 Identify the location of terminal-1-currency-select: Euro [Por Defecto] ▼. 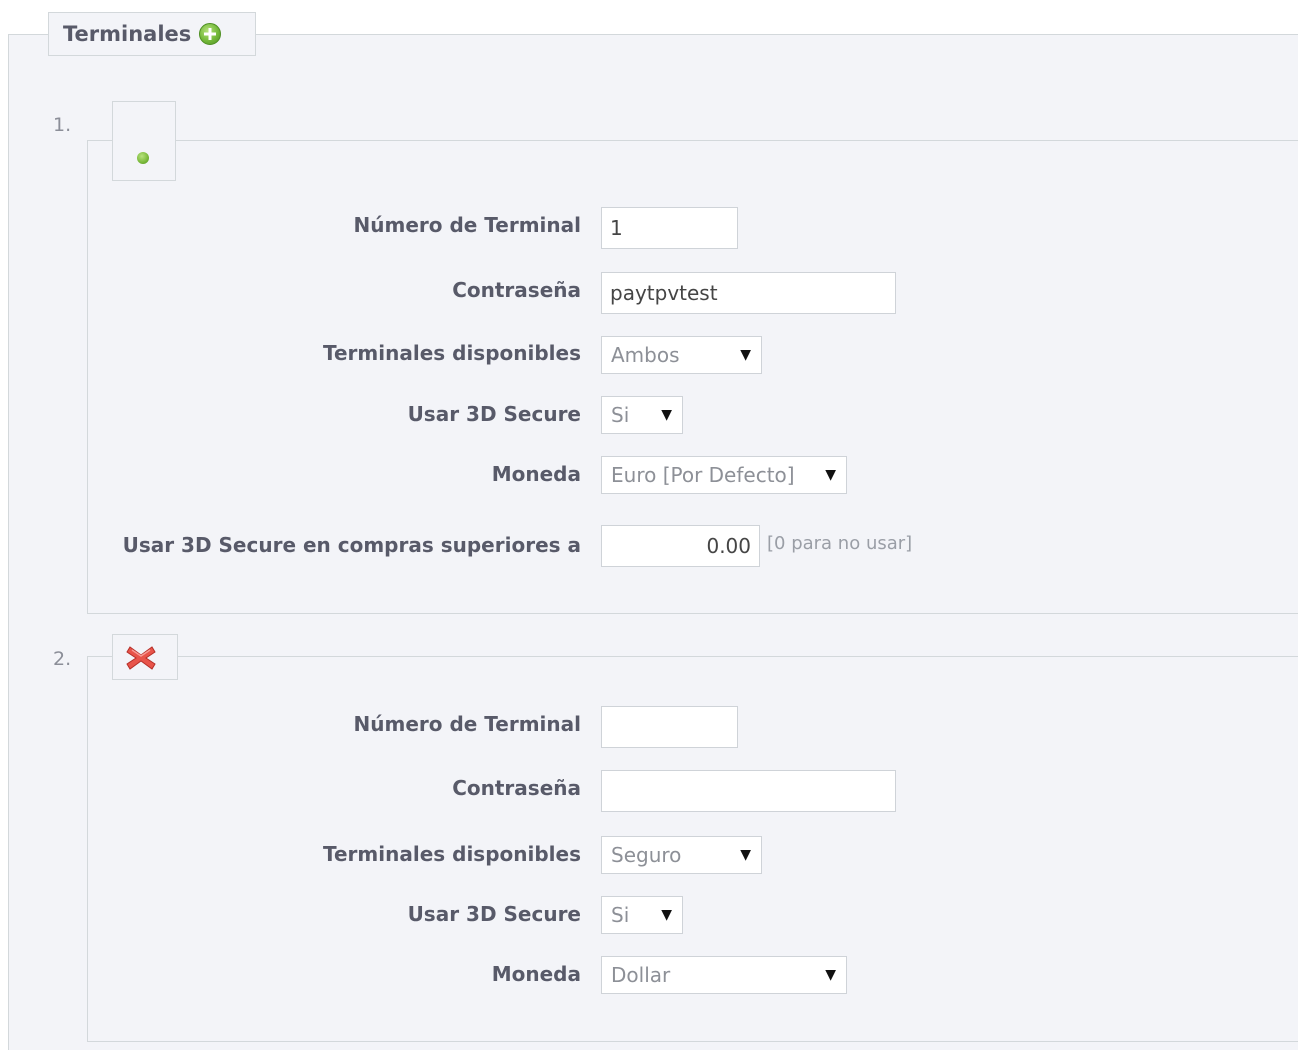
(724, 475).